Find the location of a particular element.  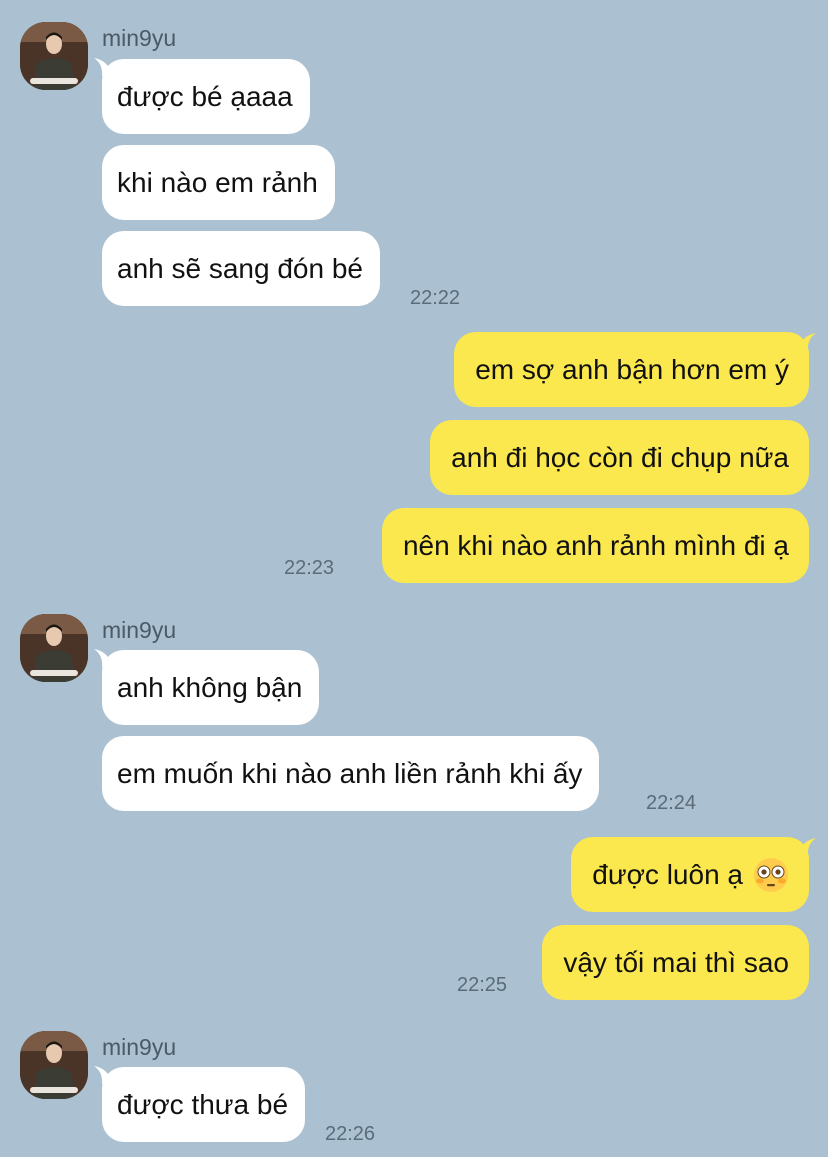

message-bubble-outgoing: vậy tối mai thì sao is located at coordinates (675, 962).